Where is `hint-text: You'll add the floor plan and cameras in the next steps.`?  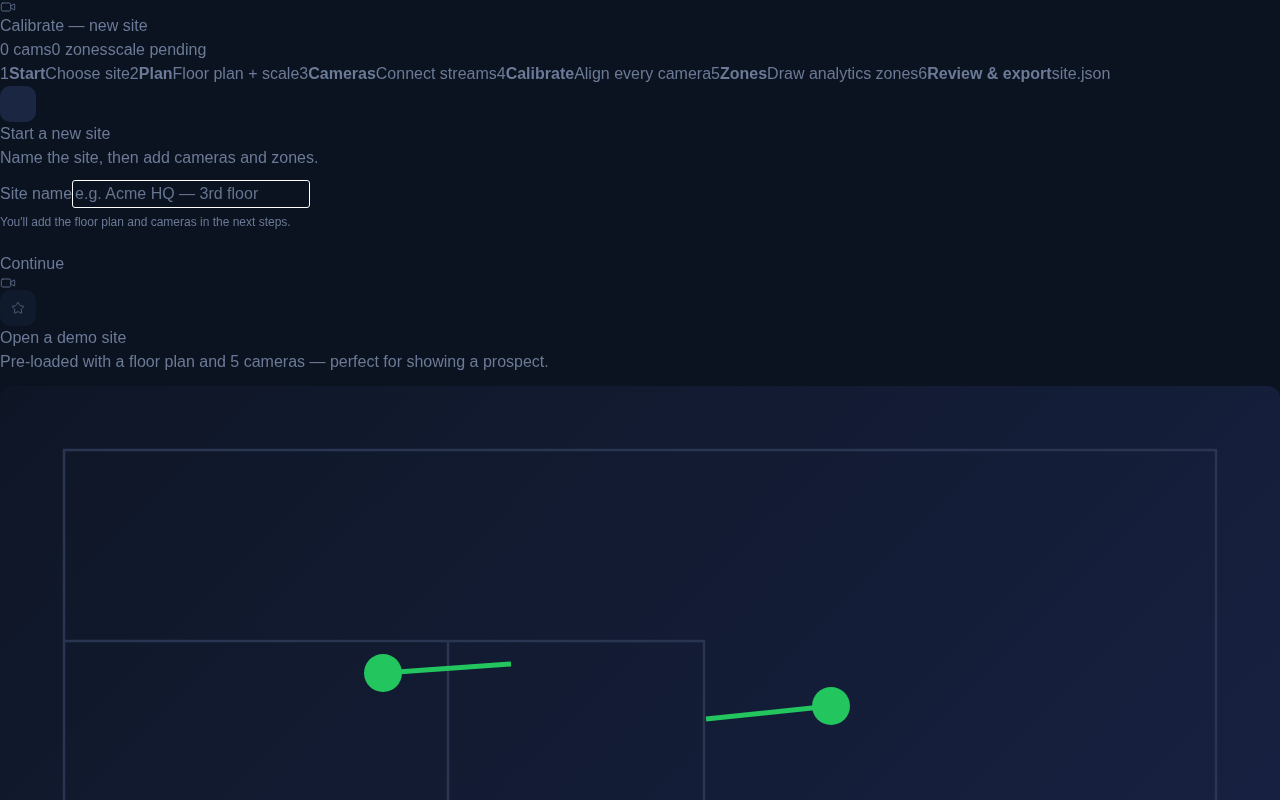 hint-text: You'll add the floor plan and cameras in the next steps. is located at coordinates (145, 222).